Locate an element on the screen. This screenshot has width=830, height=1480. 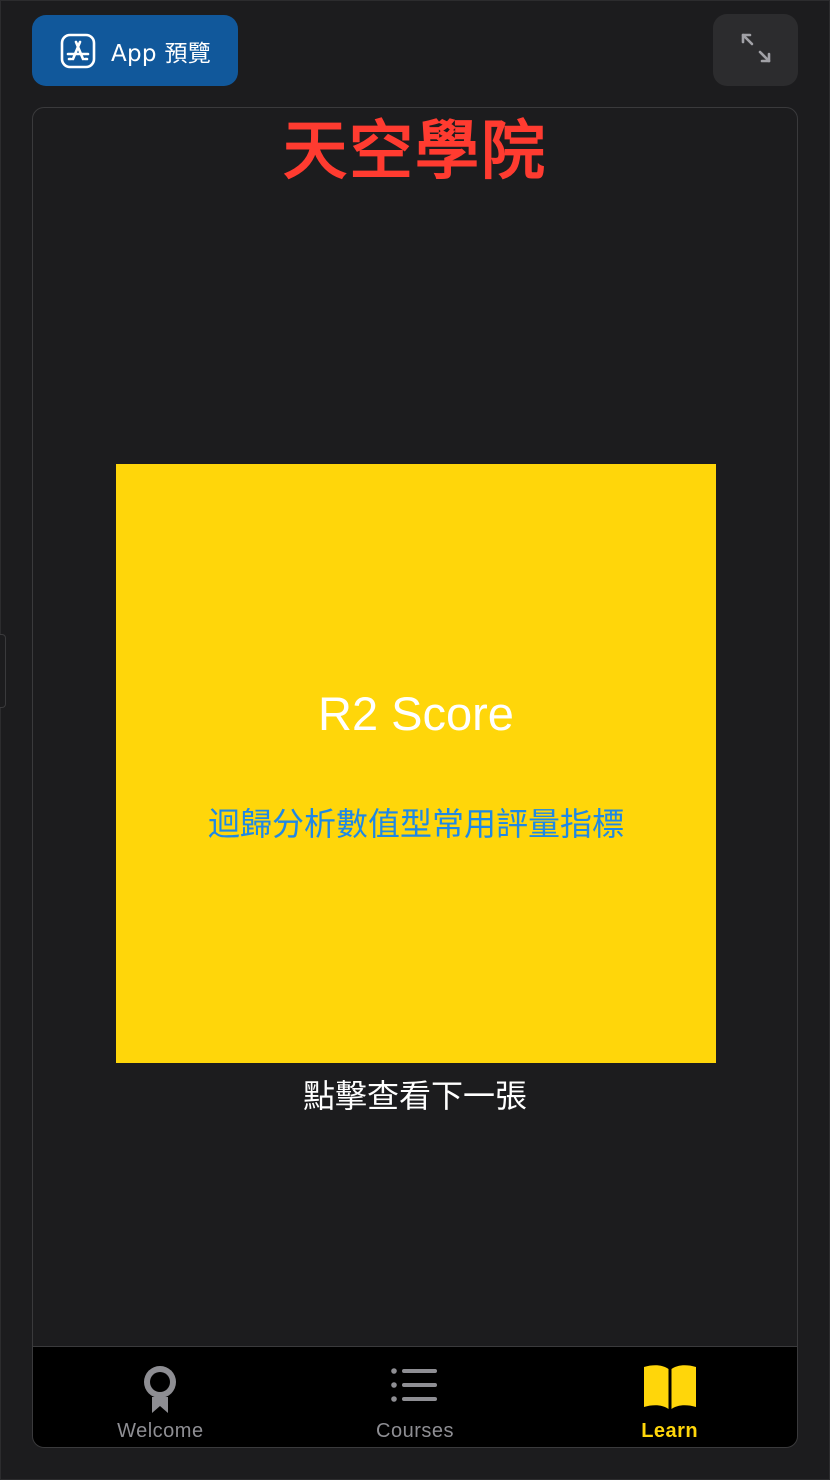
award-ribbon-icon is located at coordinates (160, 1389).